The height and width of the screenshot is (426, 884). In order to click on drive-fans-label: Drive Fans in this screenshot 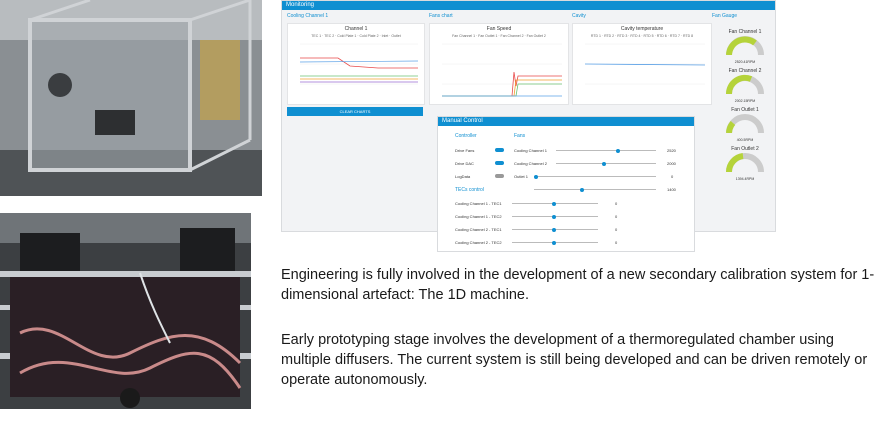, I will do `click(465, 150)`.